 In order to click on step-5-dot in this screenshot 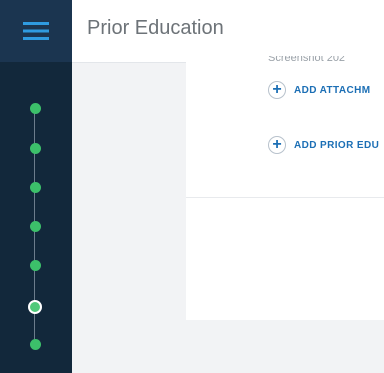, I will do `click(35, 265)`.